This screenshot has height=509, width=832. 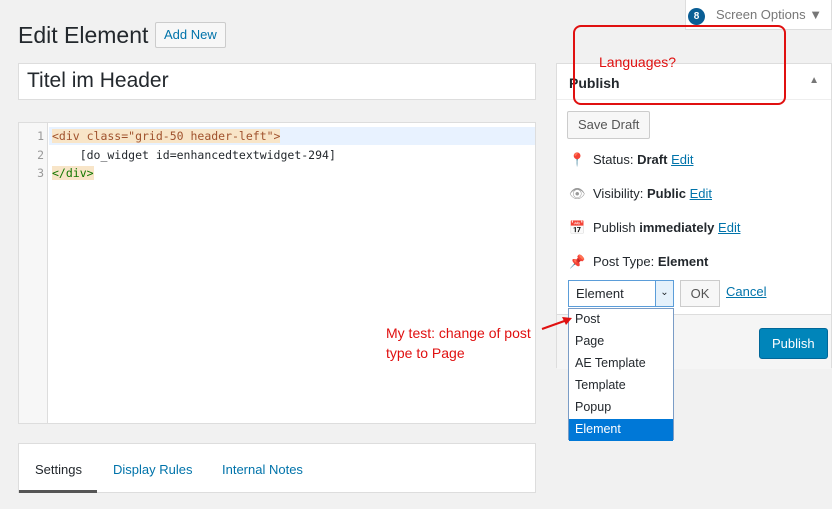 What do you see at coordinates (666, 193) in the screenshot?
I see `visibility-value: Public` at bounding box center [666, 193].